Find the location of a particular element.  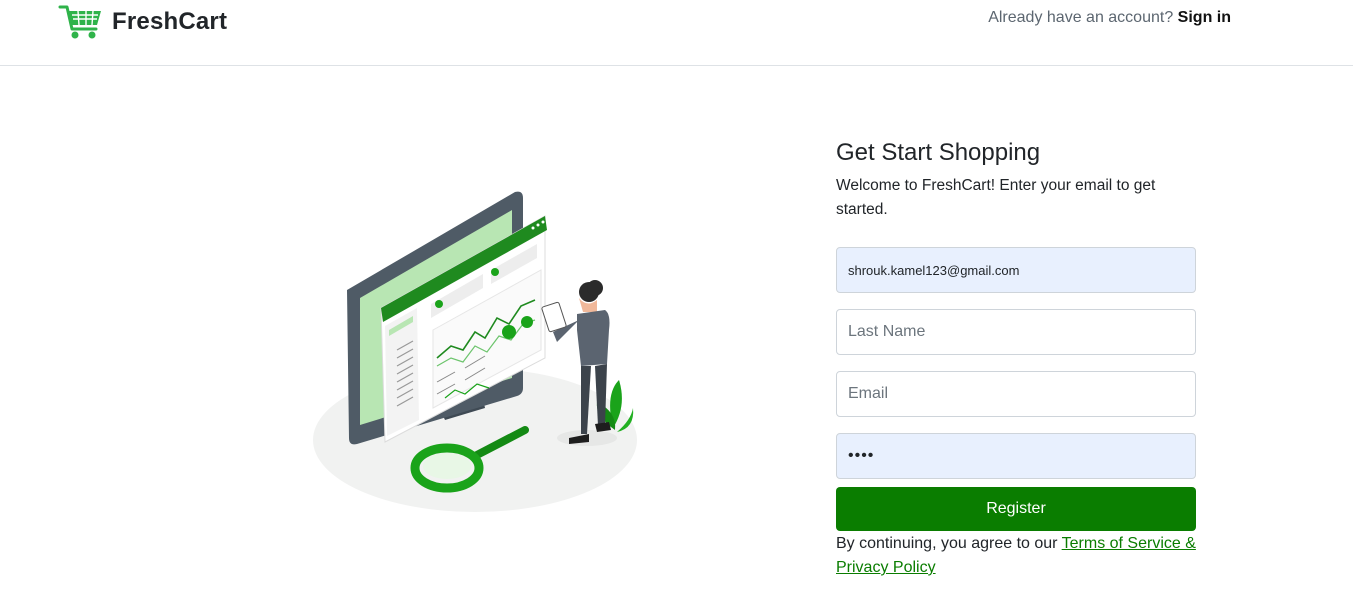

last-name-field is located at coordinates (1016, 332).